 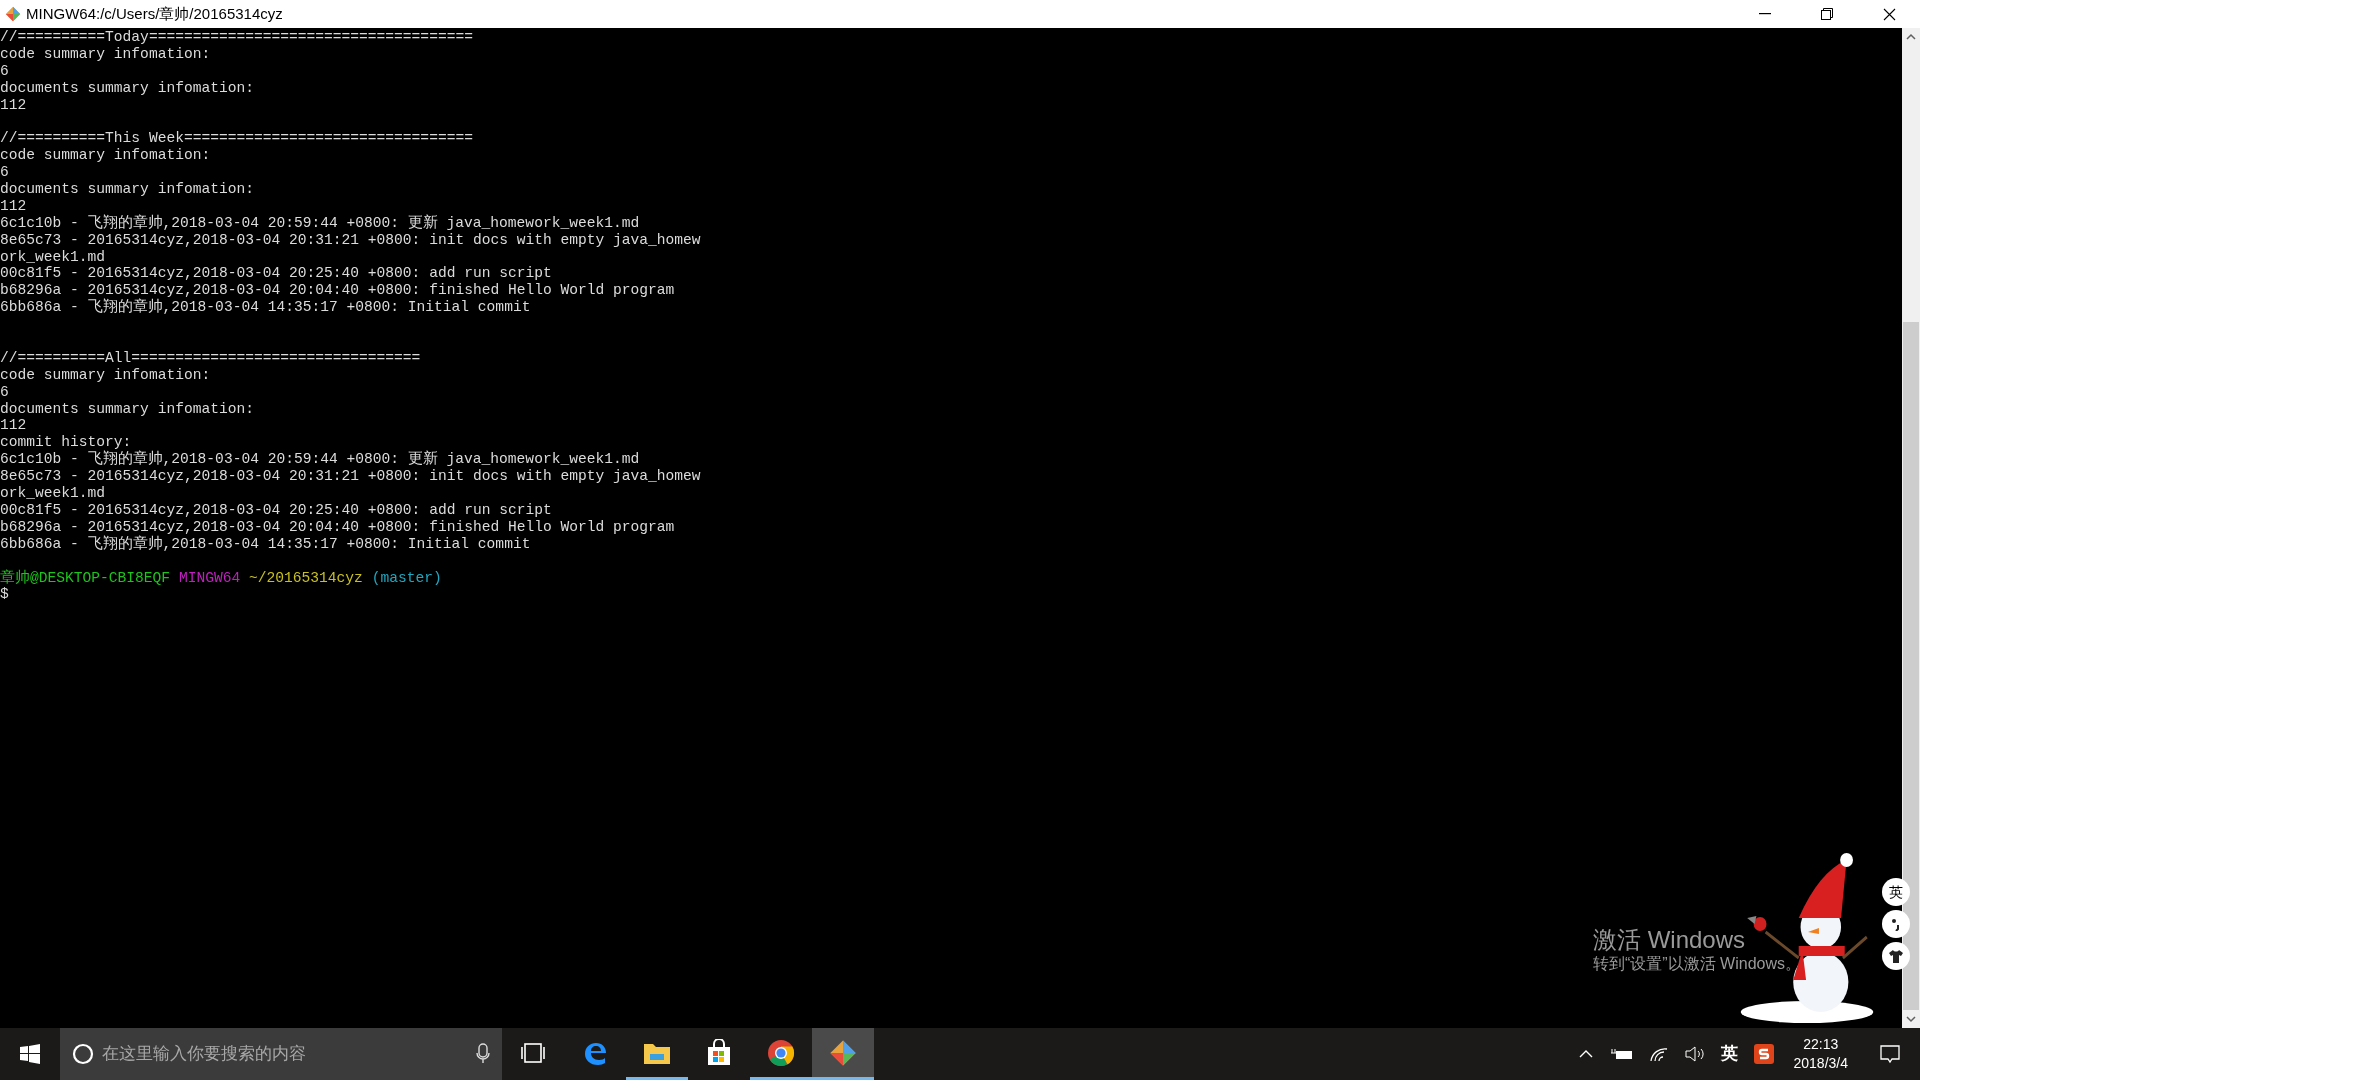 I want to click on terminal-line: //==========All=================================, so click(x=210, y=358).